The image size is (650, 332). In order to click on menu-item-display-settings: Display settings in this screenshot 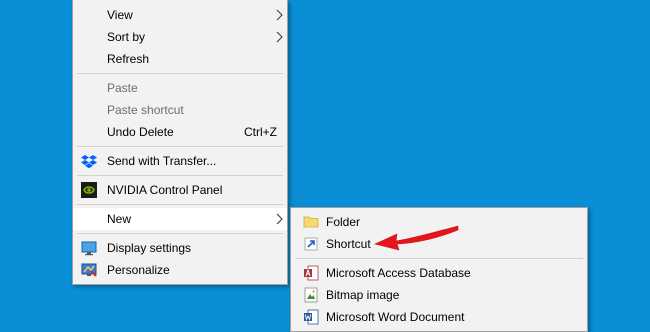, I will do `click(180, 248)`.